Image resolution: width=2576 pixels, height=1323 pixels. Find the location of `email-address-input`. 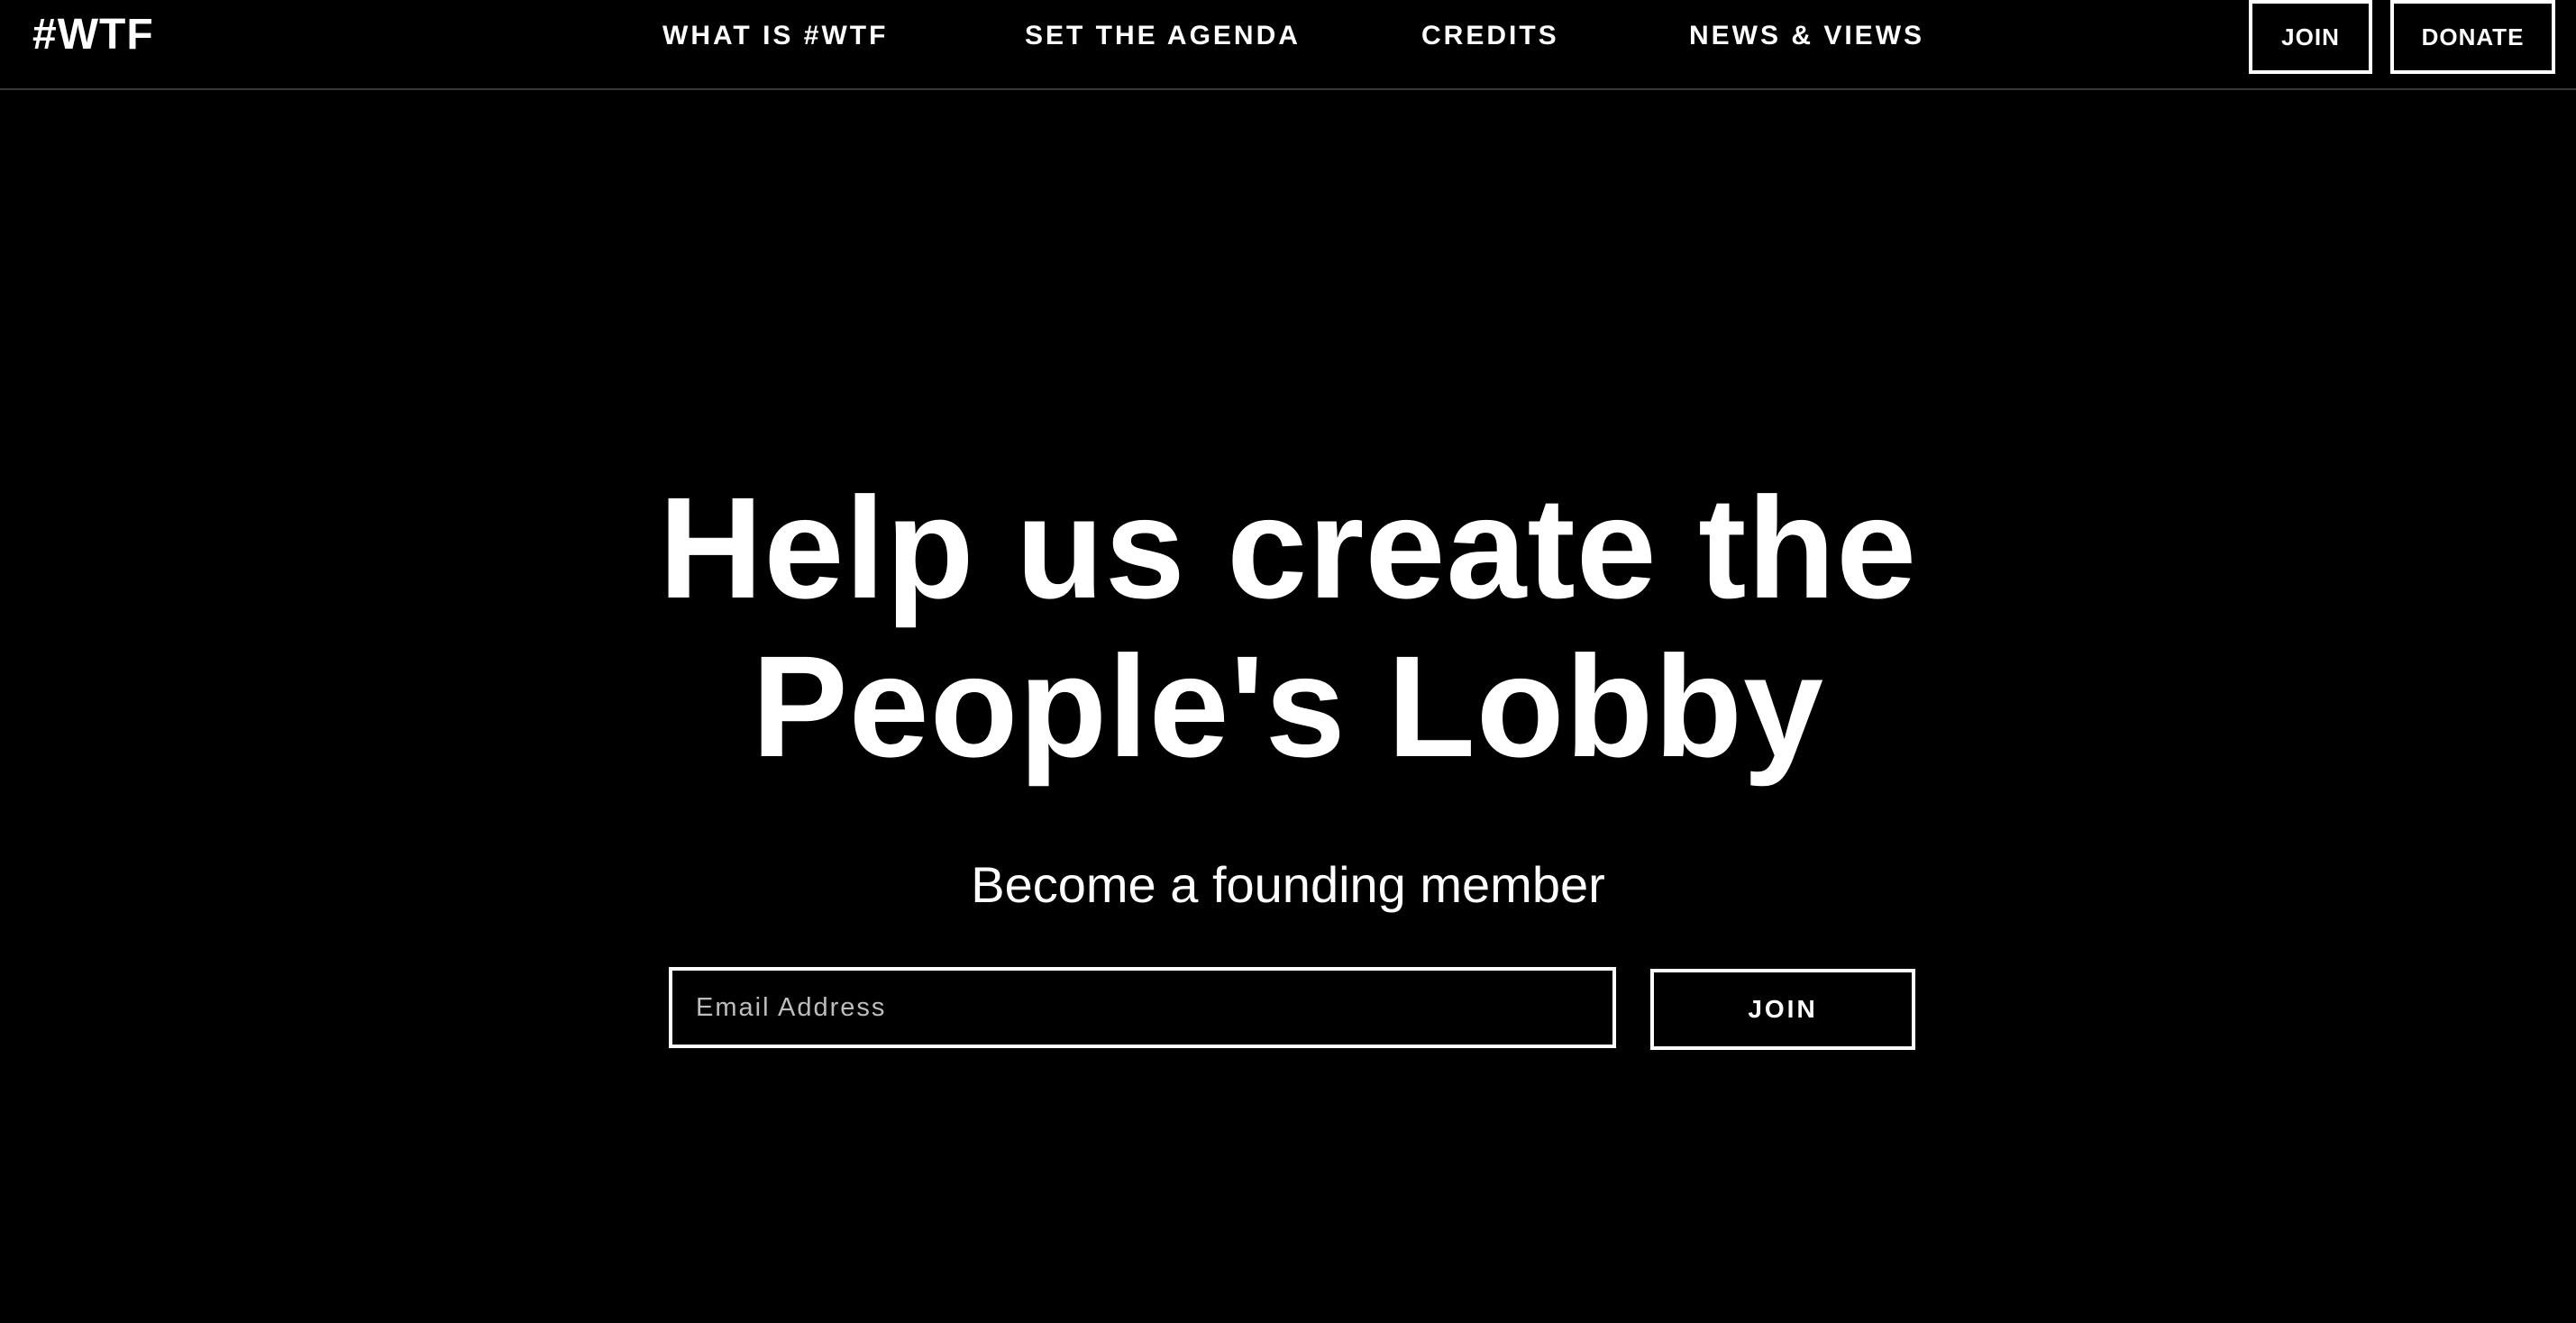

email-address-input is located at coordinates (1142, 1008).